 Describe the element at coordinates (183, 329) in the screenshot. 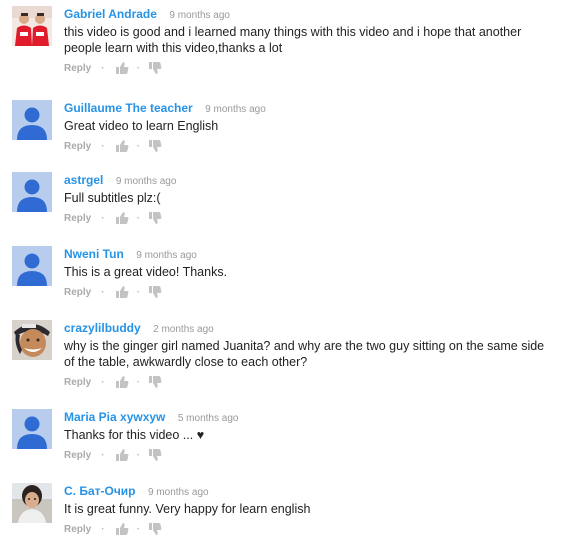

I see `comment-timestamp: 2 months ago` at that location.